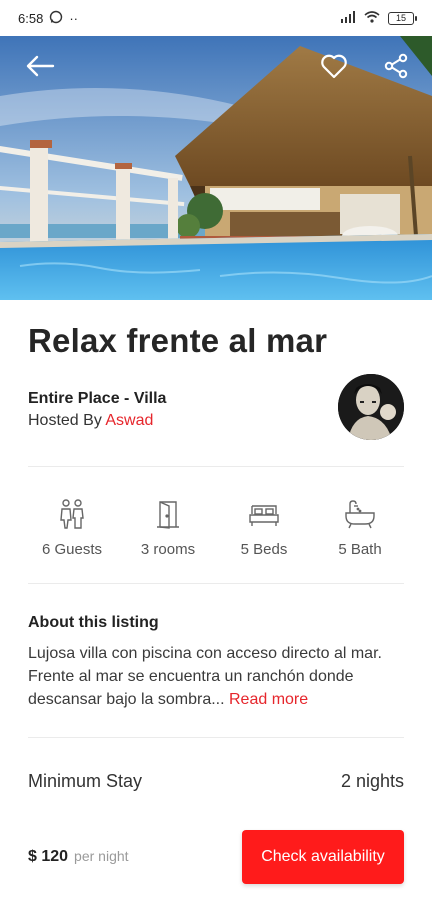 The image size is (432, 900). What do you see at coordinates (93, 622) in the screenshot?
I see `about-title: About this listing` at bounding box center [93, 622].